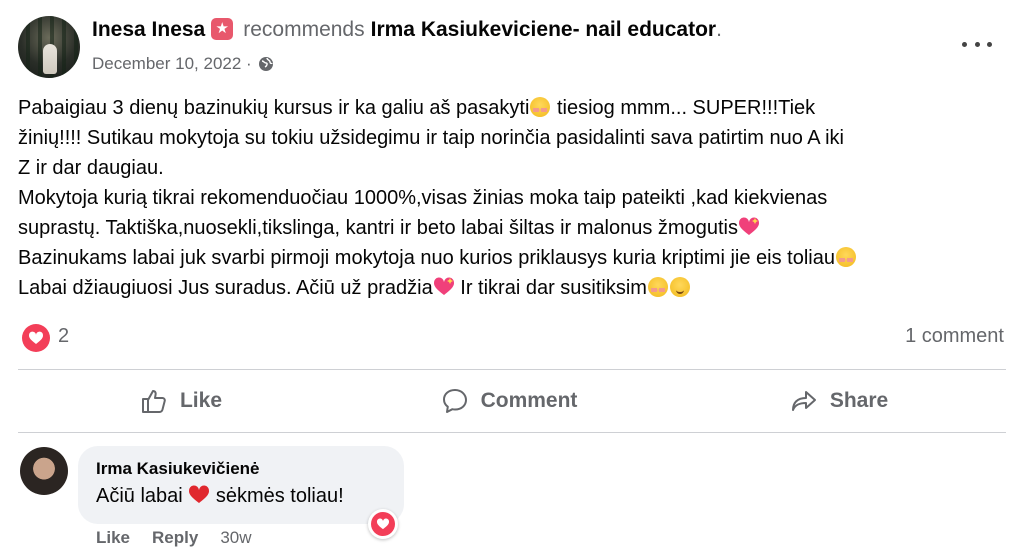 The image size is (1024, 549). Describe the element at coordinates (719, 29) in the screenshot. I see `page-suffix: .` at that location.